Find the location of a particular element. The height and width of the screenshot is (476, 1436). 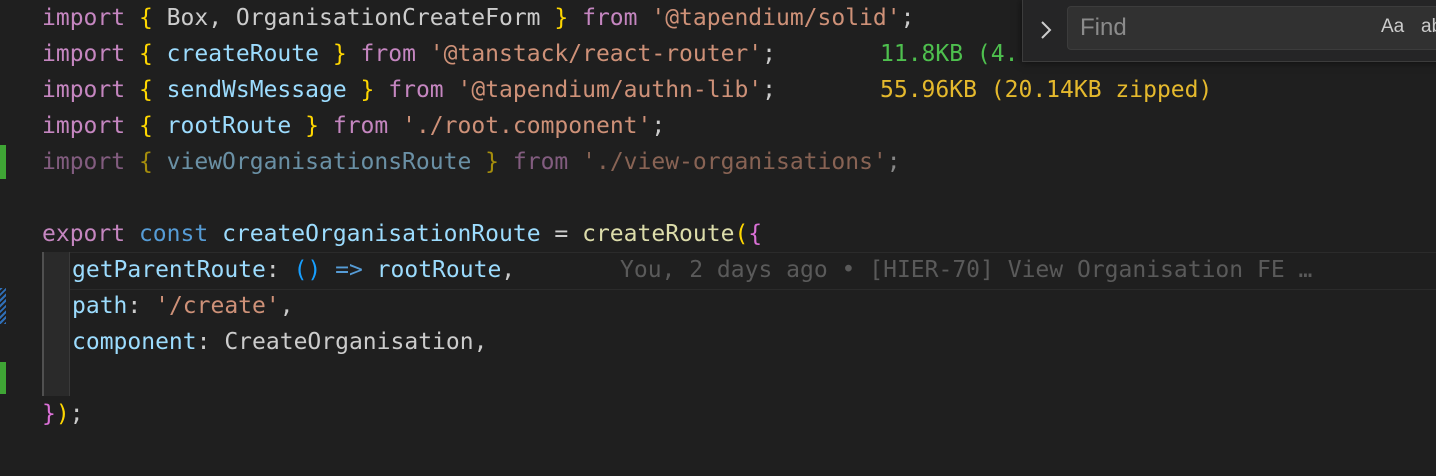

chevron-right-icon is located at coordinates (1047, 30).